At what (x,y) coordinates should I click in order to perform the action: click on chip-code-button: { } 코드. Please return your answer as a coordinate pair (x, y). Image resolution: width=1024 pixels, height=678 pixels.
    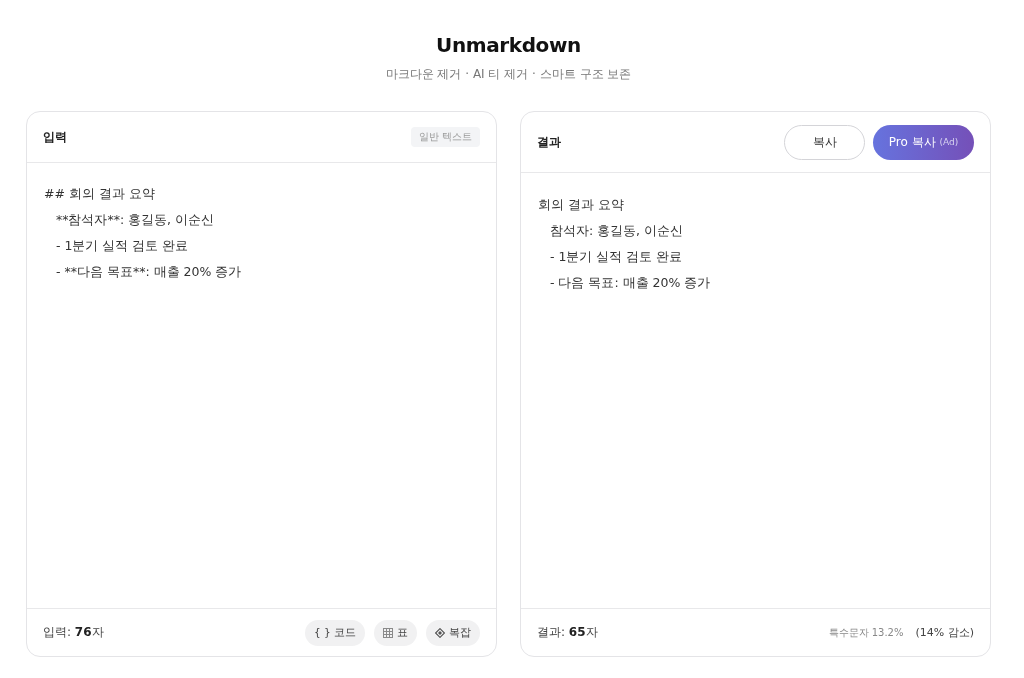
    Looking at the image, I should click on (334, 632).